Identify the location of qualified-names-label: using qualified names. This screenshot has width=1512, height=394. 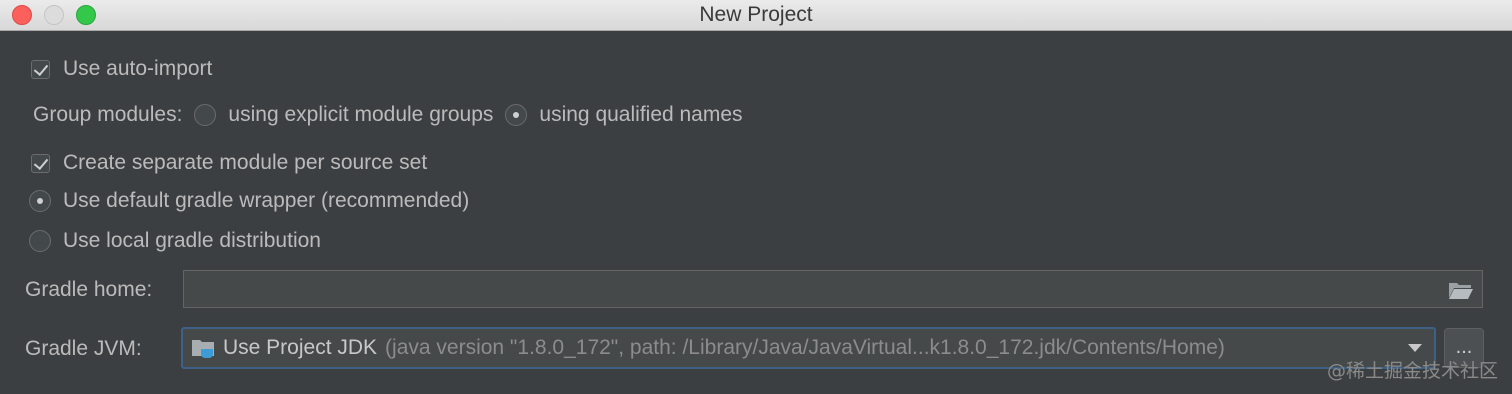
(640, 115).